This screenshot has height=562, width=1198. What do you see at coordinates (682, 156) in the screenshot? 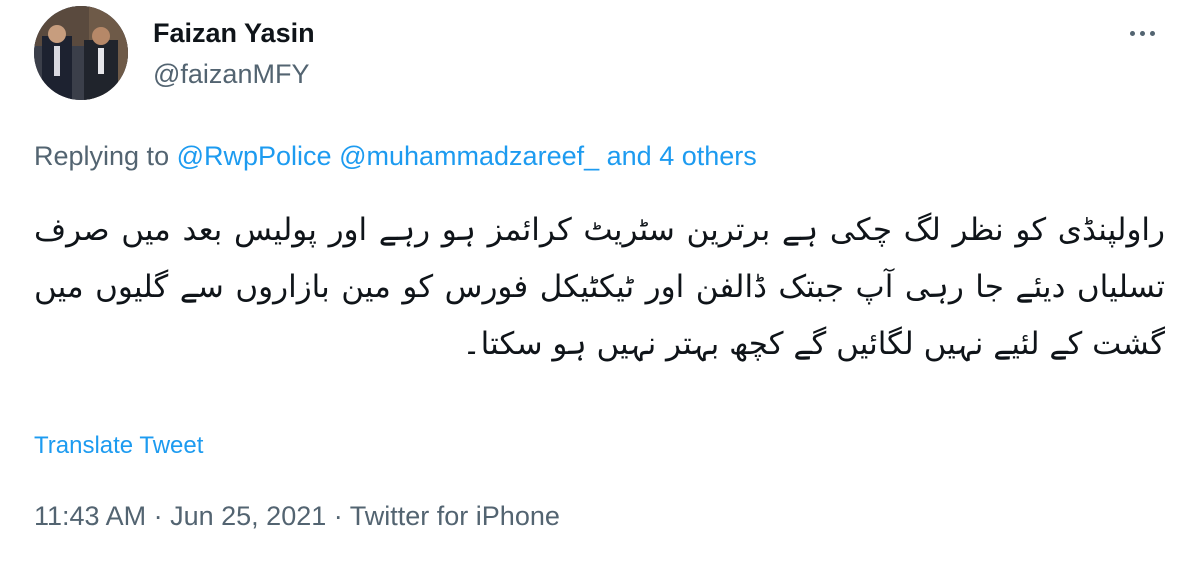
I see `others-link: and 4 others` at bounding box center [682, 156].